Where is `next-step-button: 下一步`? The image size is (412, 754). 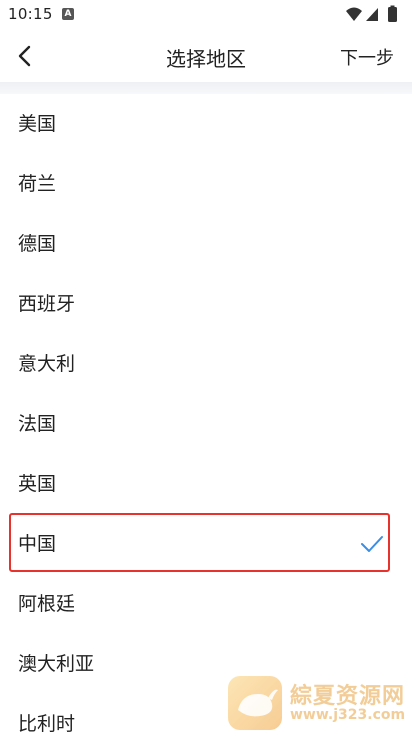
next-step-button: 下一步 is located at coordinates (367, 57).